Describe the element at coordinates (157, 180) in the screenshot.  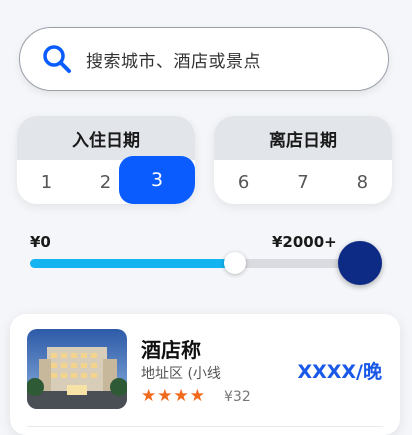
I see `checkin-day-selected: 3` at that location.